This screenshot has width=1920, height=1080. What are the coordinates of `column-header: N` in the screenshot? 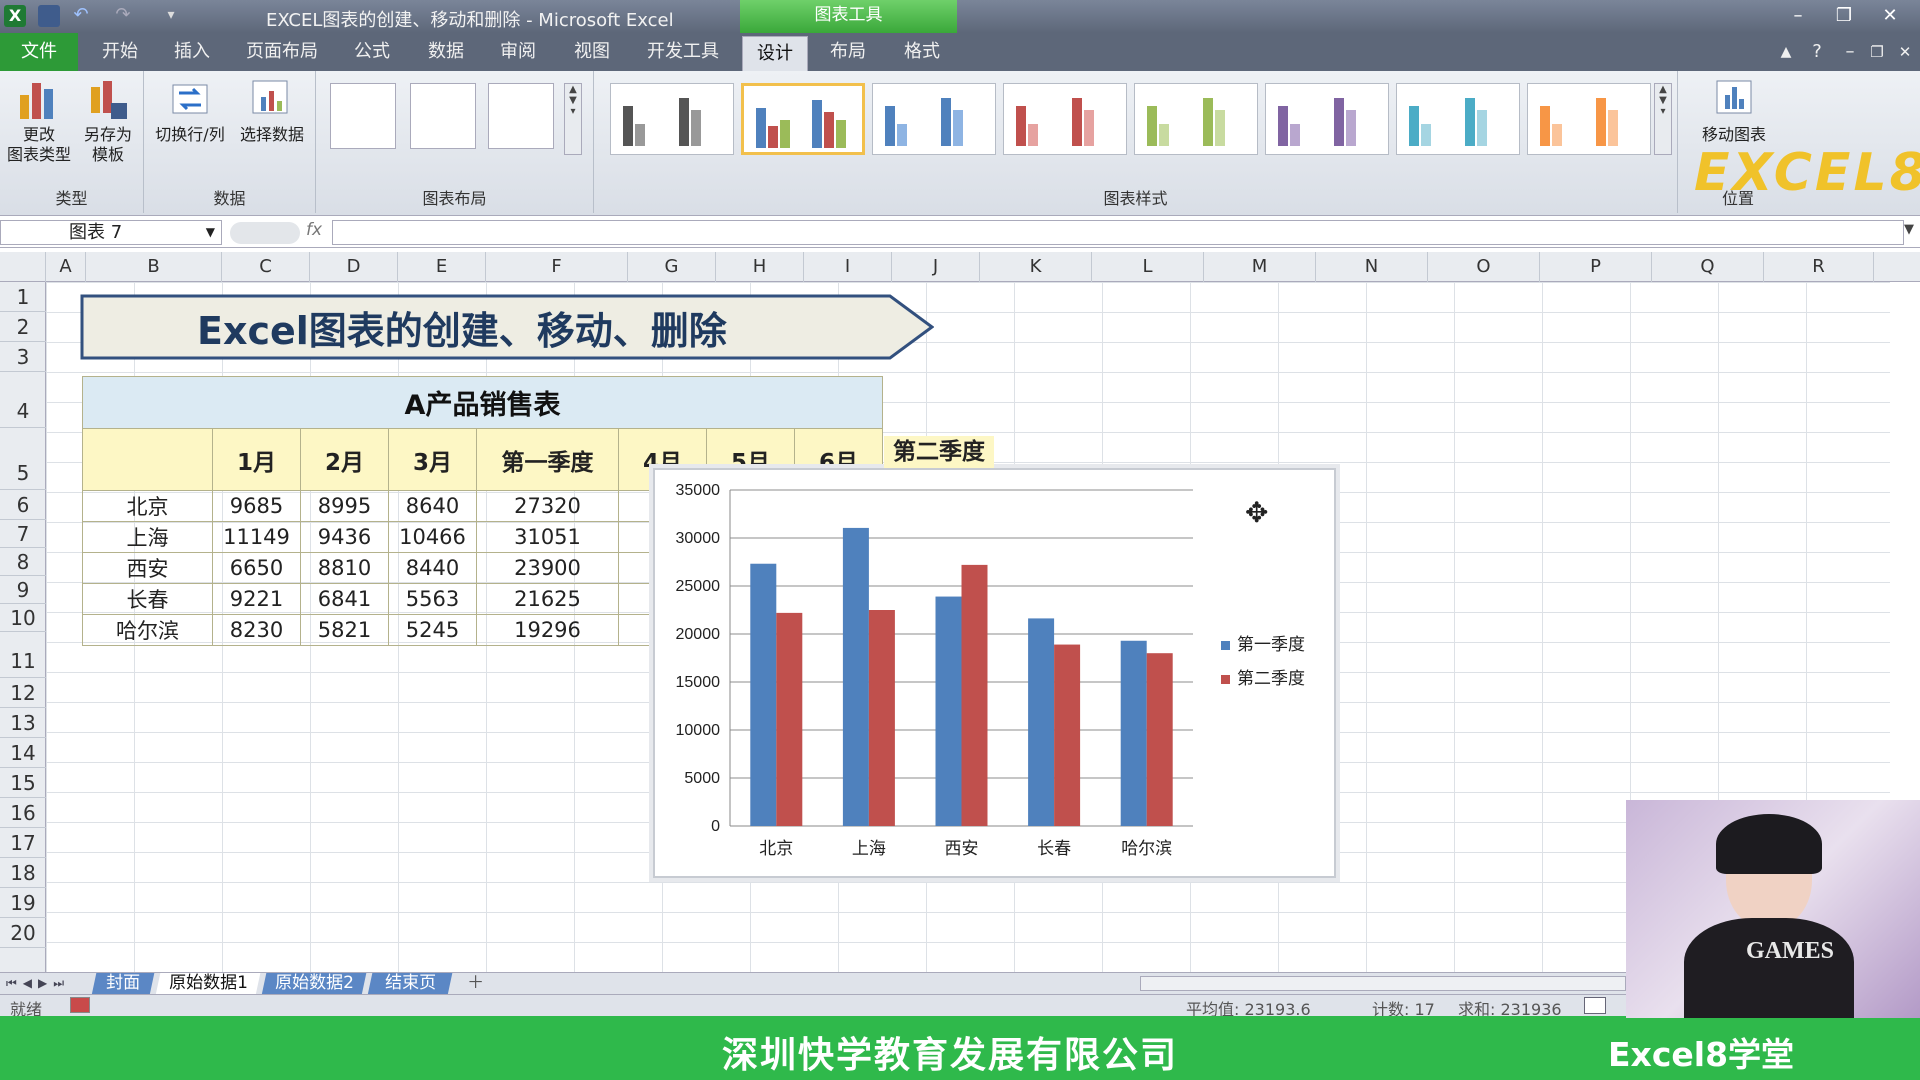 It's located at (1372, 267).